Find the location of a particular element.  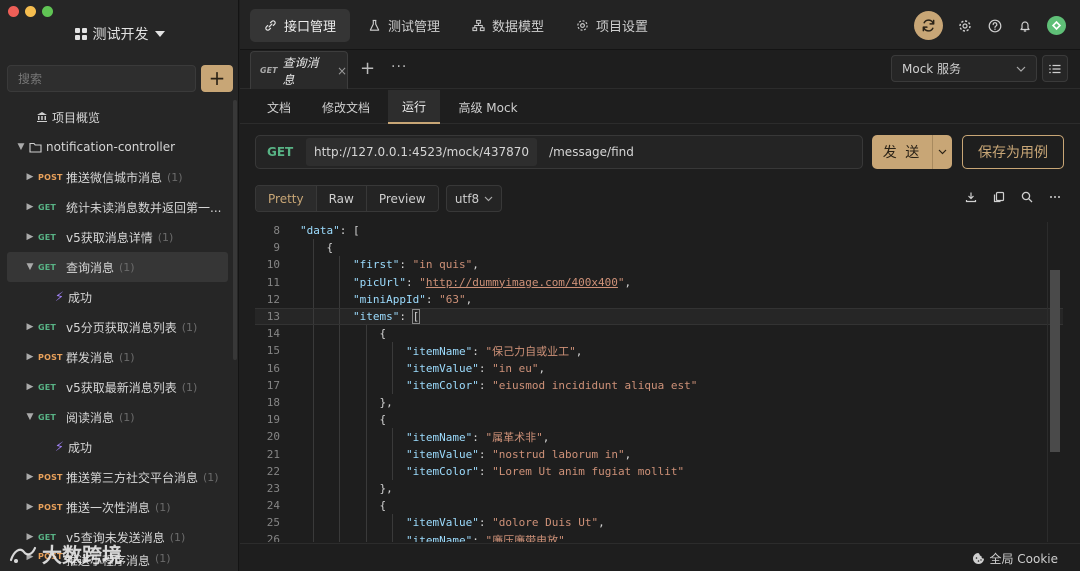

tab-label: 数据模型 is located at coordinates (518, 27).